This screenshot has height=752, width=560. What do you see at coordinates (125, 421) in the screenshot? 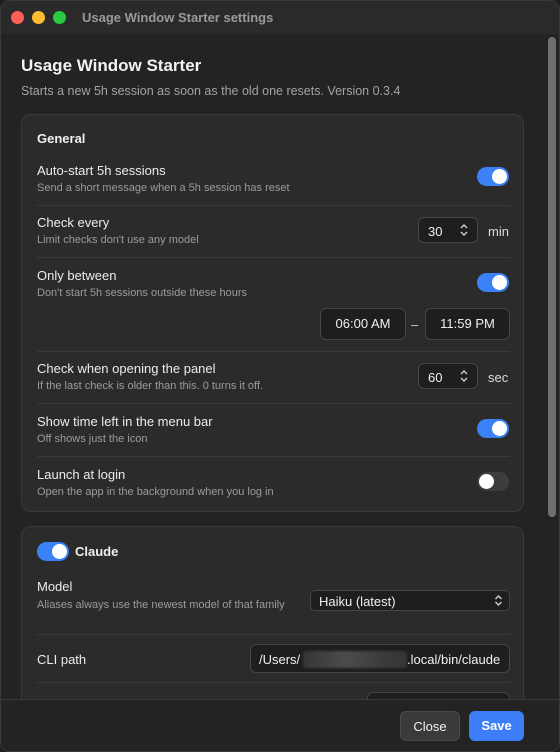
I see `menu-bar-label: Show time left in the menu bar` at bounding box center [125, 421].